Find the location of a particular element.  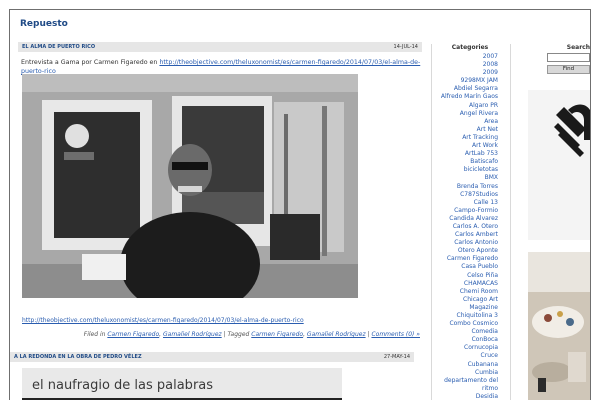

category-item: Celso Piña is located at coordinates (465, 276).